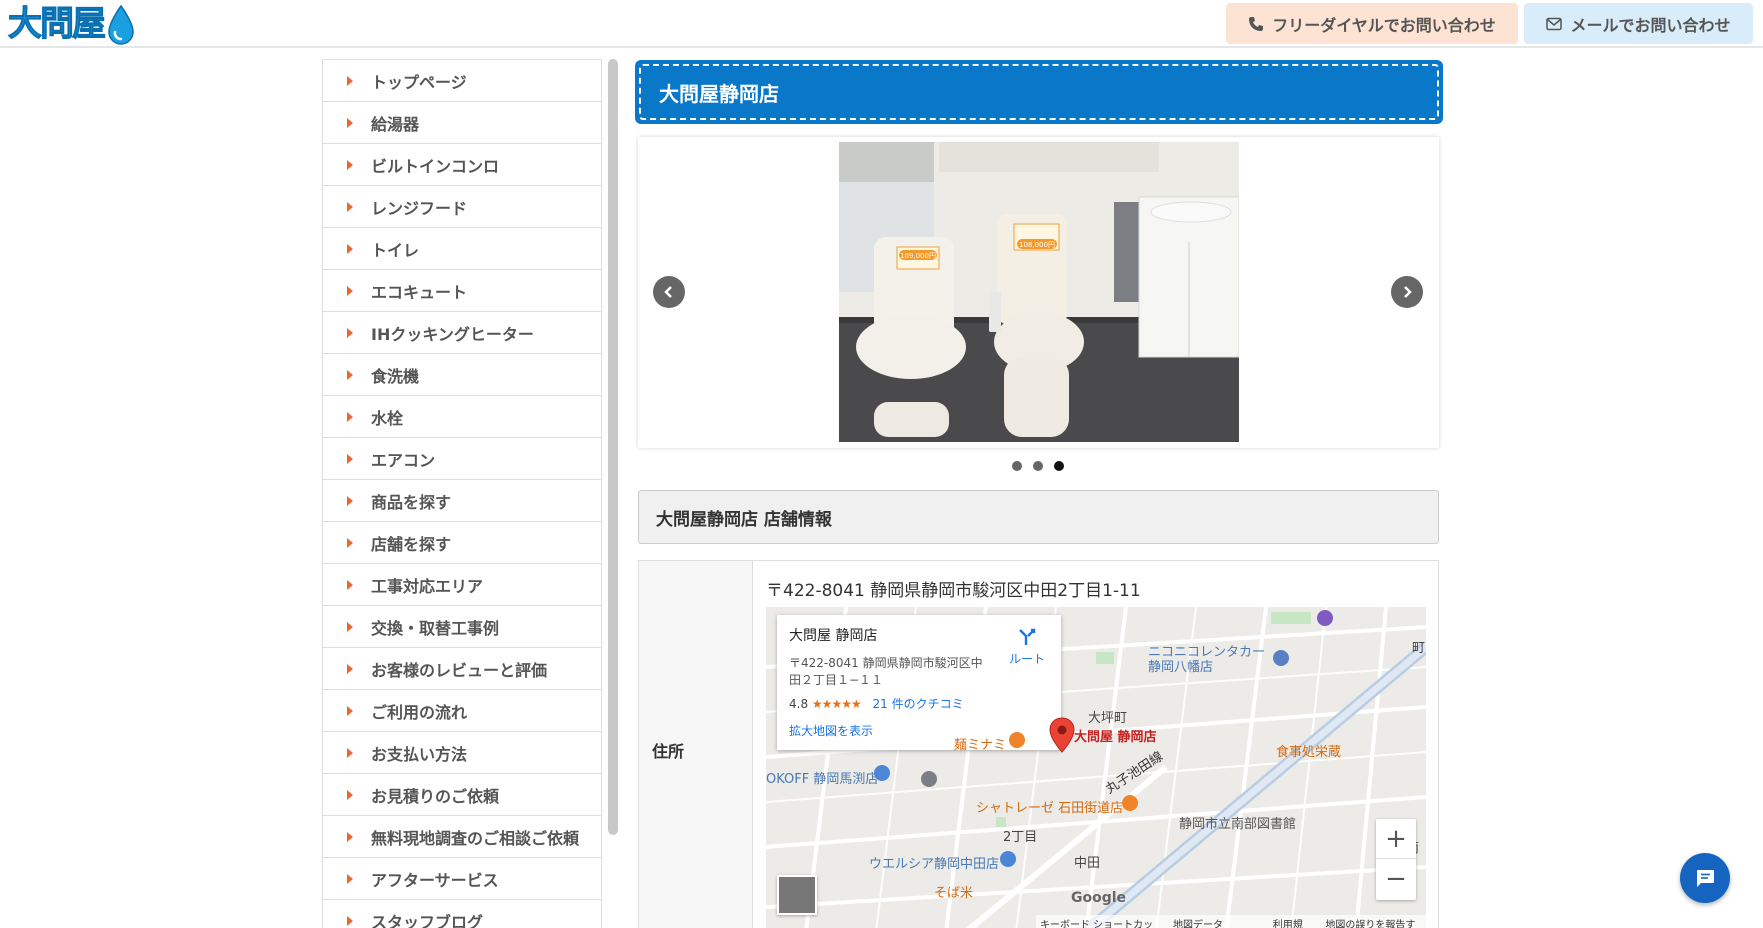 This screenshot has height=928, width=1763. I want to click on sidebar-item-label: お見積りのご依頼, so click(435, 796).